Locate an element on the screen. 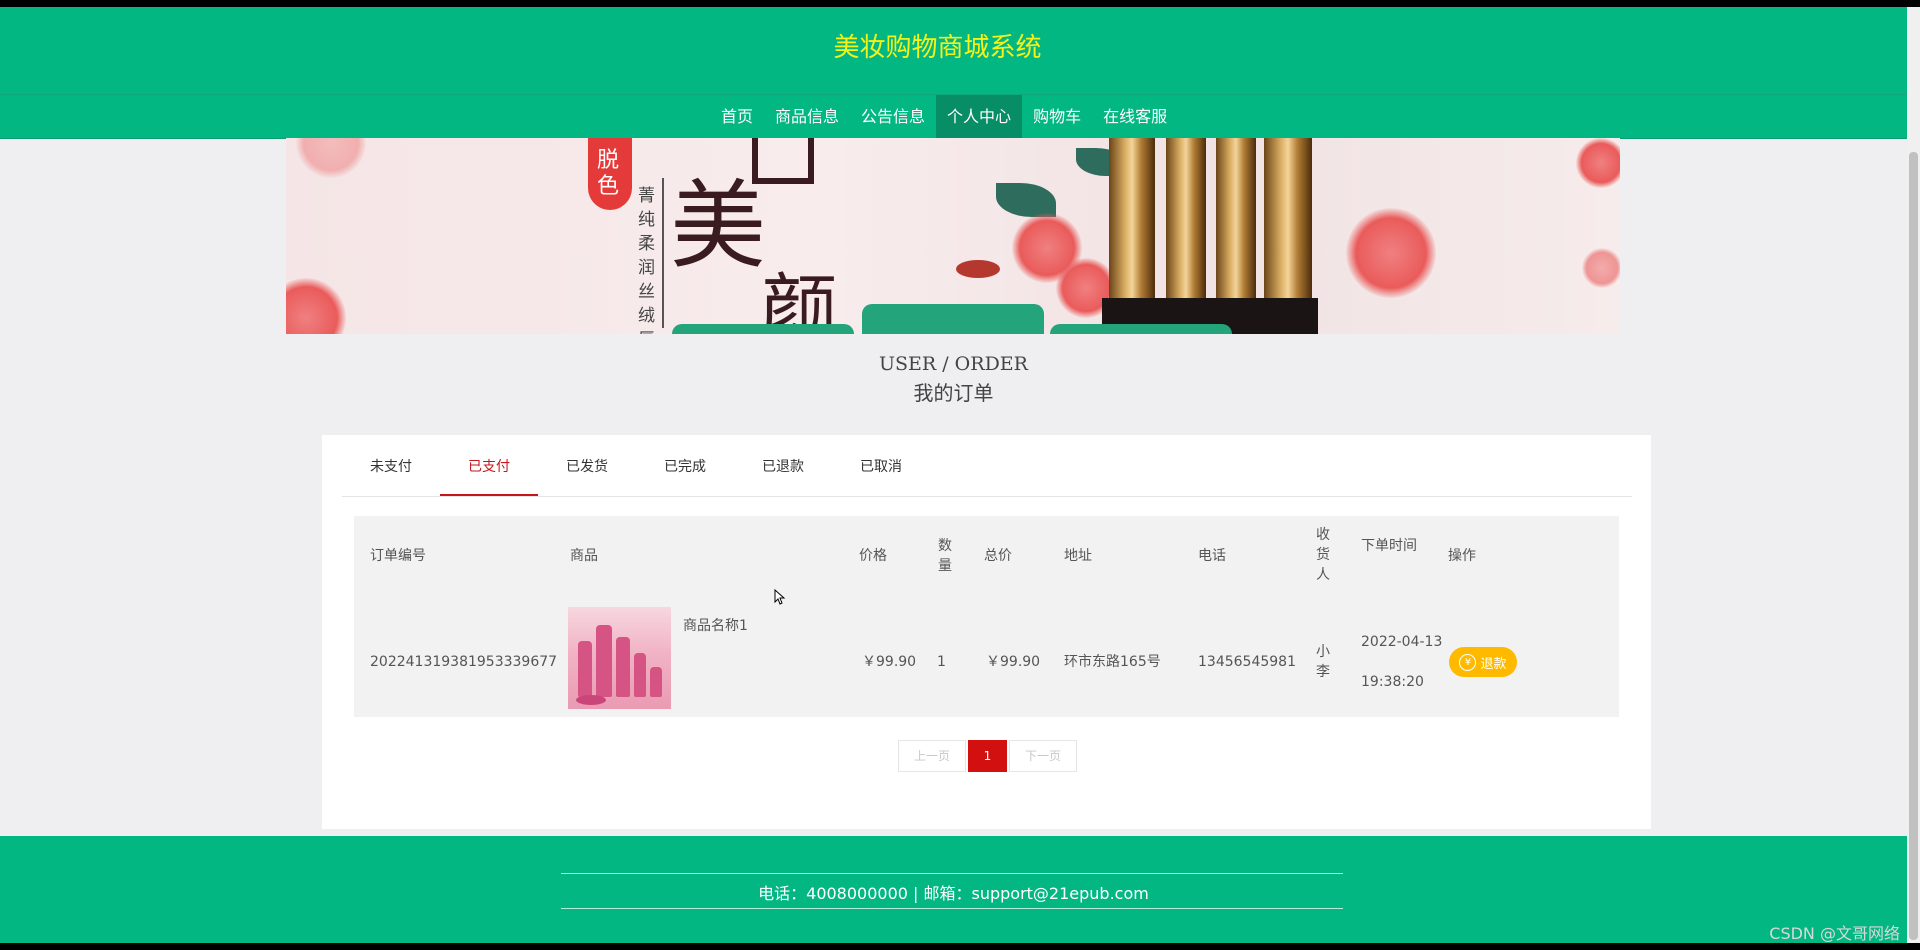 The height and width of the screenshot is (950, 1920). banner-char-fragment is located at coordinates (783, 161).